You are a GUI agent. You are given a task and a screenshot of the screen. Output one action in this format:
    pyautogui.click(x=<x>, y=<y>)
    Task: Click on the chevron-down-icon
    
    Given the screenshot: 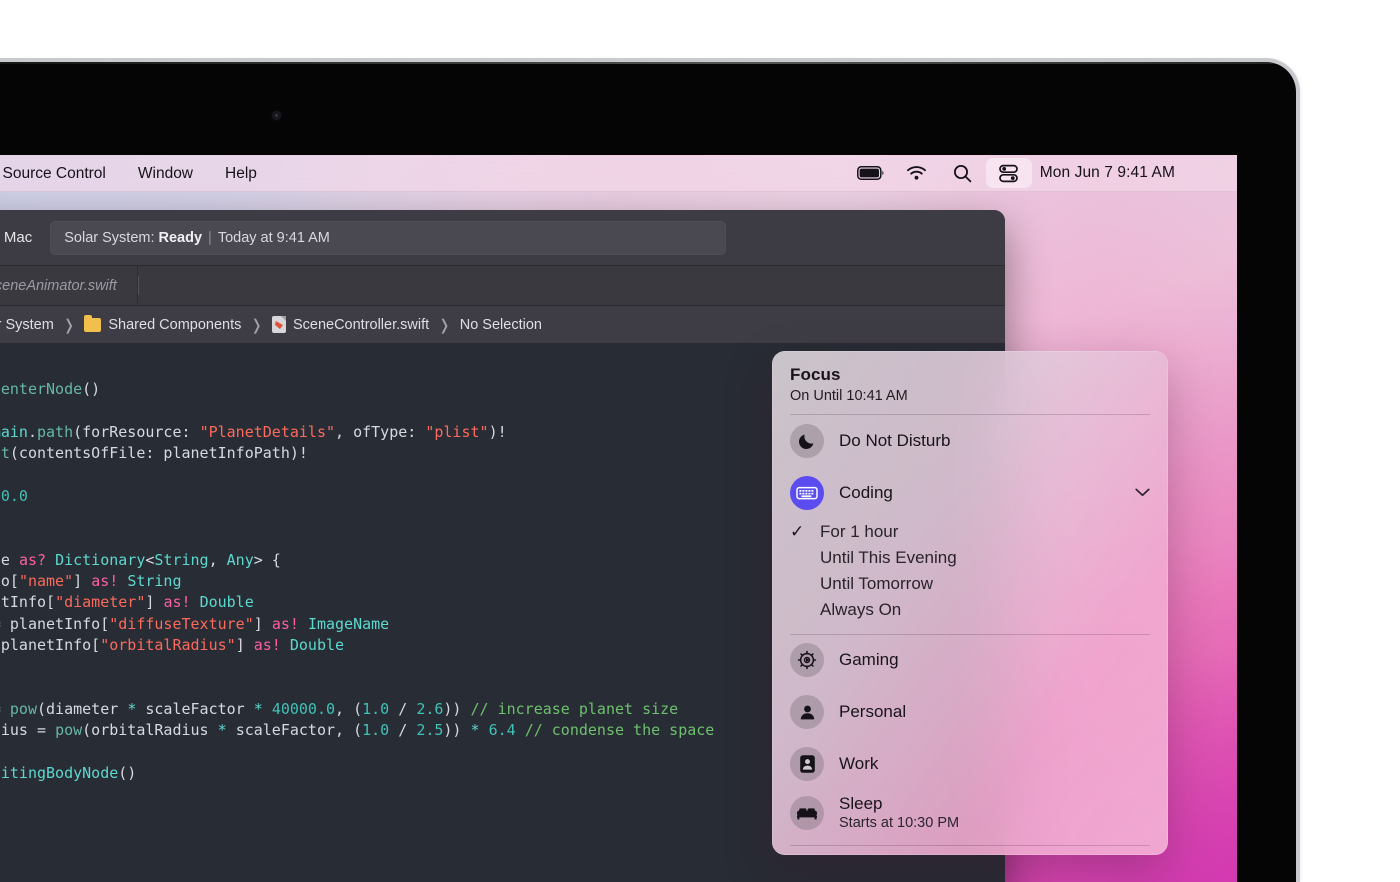 What is the action you would take?
    pyautogui.click(x=1142, y=492)
    